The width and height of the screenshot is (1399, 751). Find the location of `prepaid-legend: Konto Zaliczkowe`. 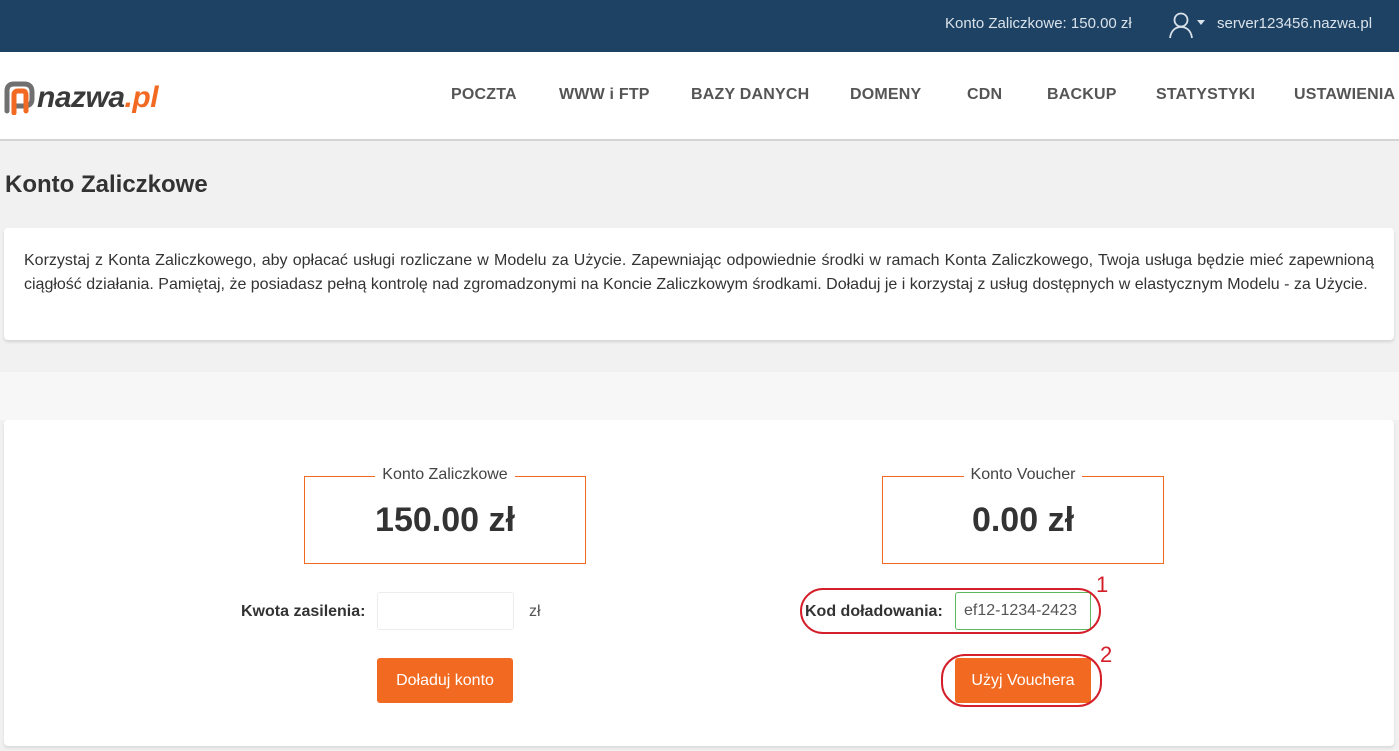

prepaid-legend: Konto Zaliczkowe is located at coordinates (445, 474).